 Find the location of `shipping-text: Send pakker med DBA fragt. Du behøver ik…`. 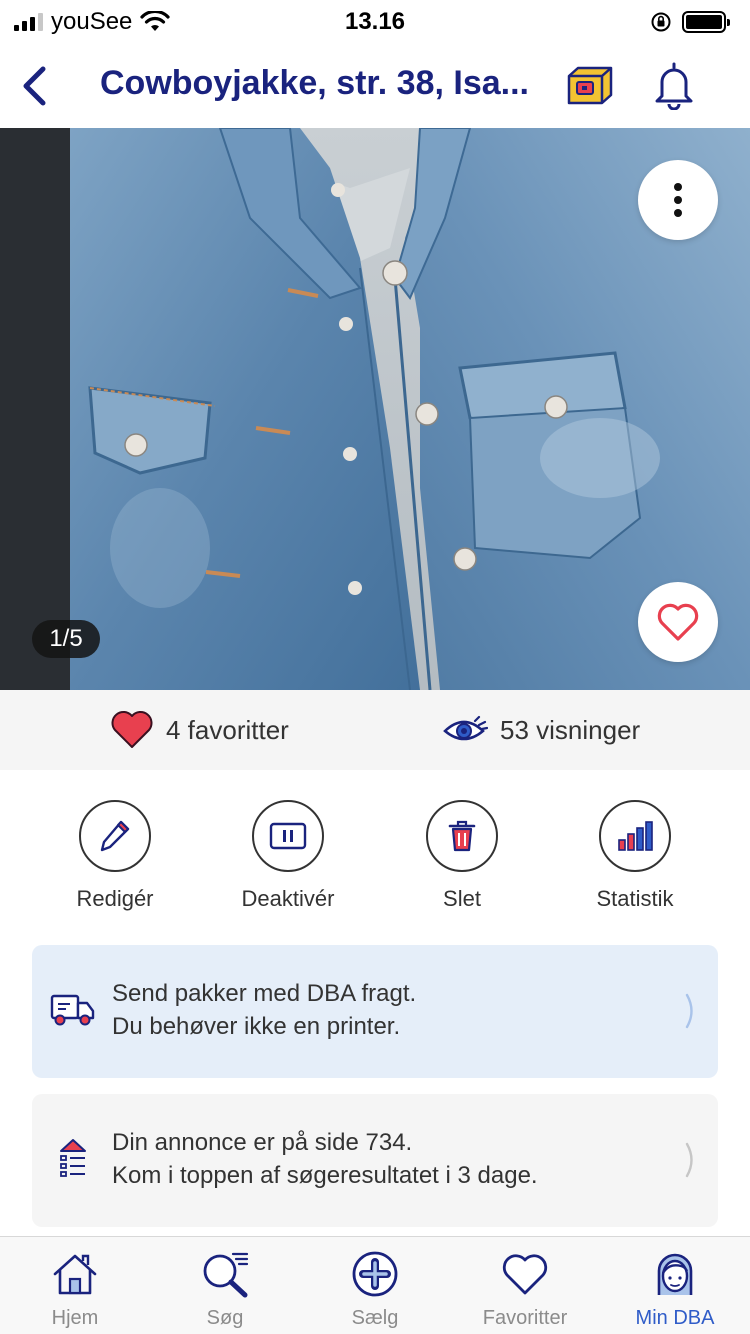

shipping-text: Send pakker med DBA fragt. Du behøver ik… is located at coordinates (264, 1010).